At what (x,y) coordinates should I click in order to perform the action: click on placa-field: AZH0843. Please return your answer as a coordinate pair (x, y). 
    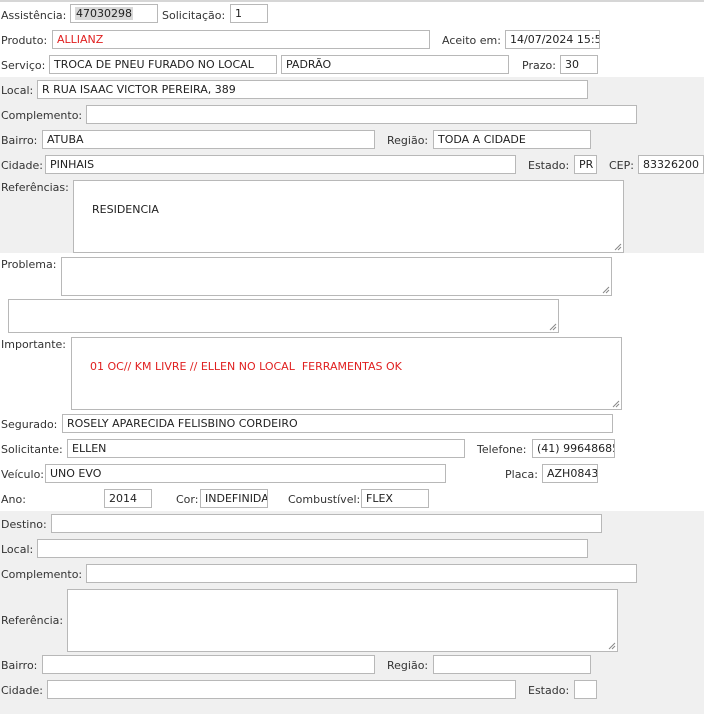
    Looking at the image, I should click on (570, 473).